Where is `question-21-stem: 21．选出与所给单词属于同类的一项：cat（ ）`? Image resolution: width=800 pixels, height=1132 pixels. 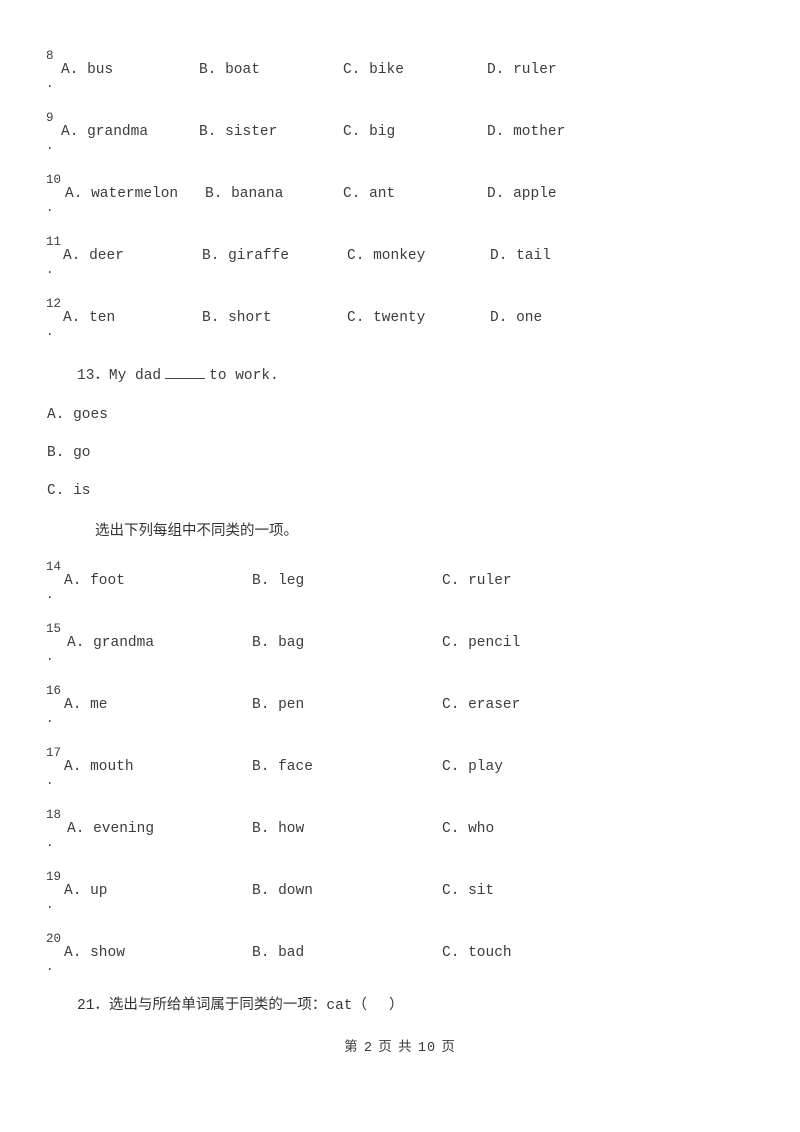 question-21-stem: 21．选出与所给单词属于同类的一项：cat（ ） is located at coordinates (400, 1005).